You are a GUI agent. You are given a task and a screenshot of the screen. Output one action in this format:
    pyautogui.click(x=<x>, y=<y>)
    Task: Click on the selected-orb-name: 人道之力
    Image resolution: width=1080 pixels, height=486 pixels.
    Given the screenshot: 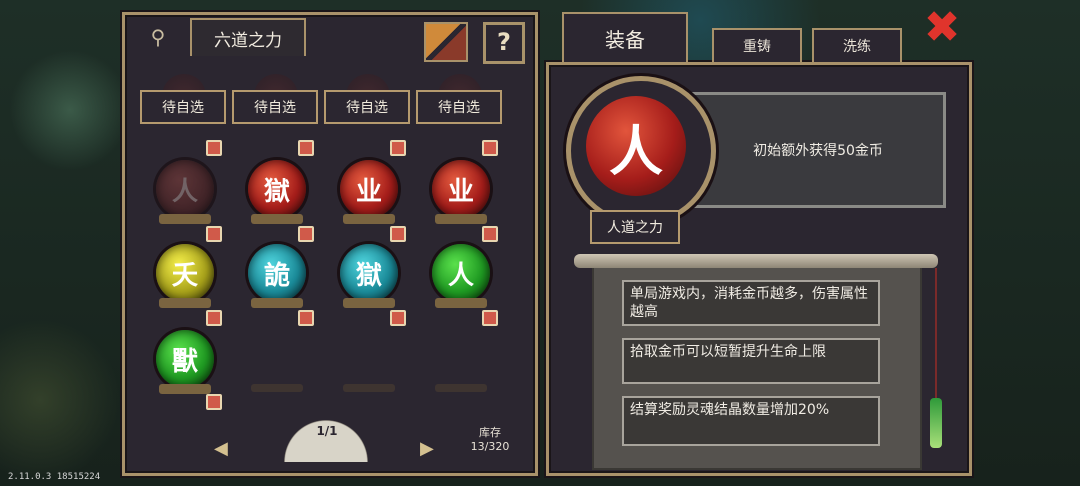 What is the action you would take?
    pyautogui.click(x=635, y=227)
    